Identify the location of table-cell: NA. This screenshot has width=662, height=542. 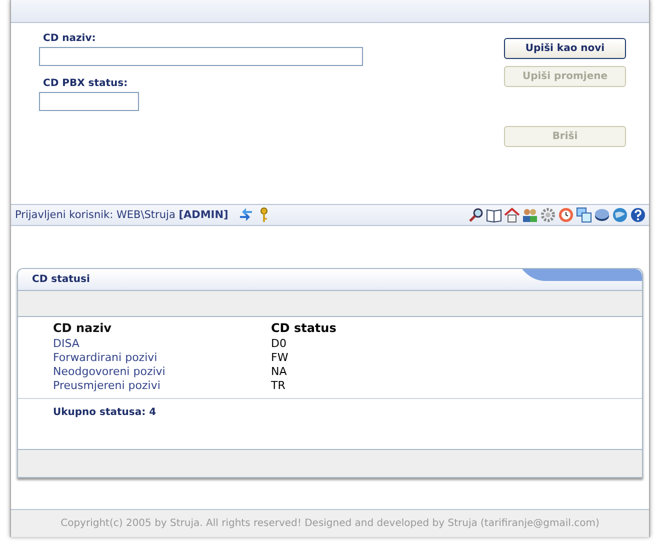
(279, 371).